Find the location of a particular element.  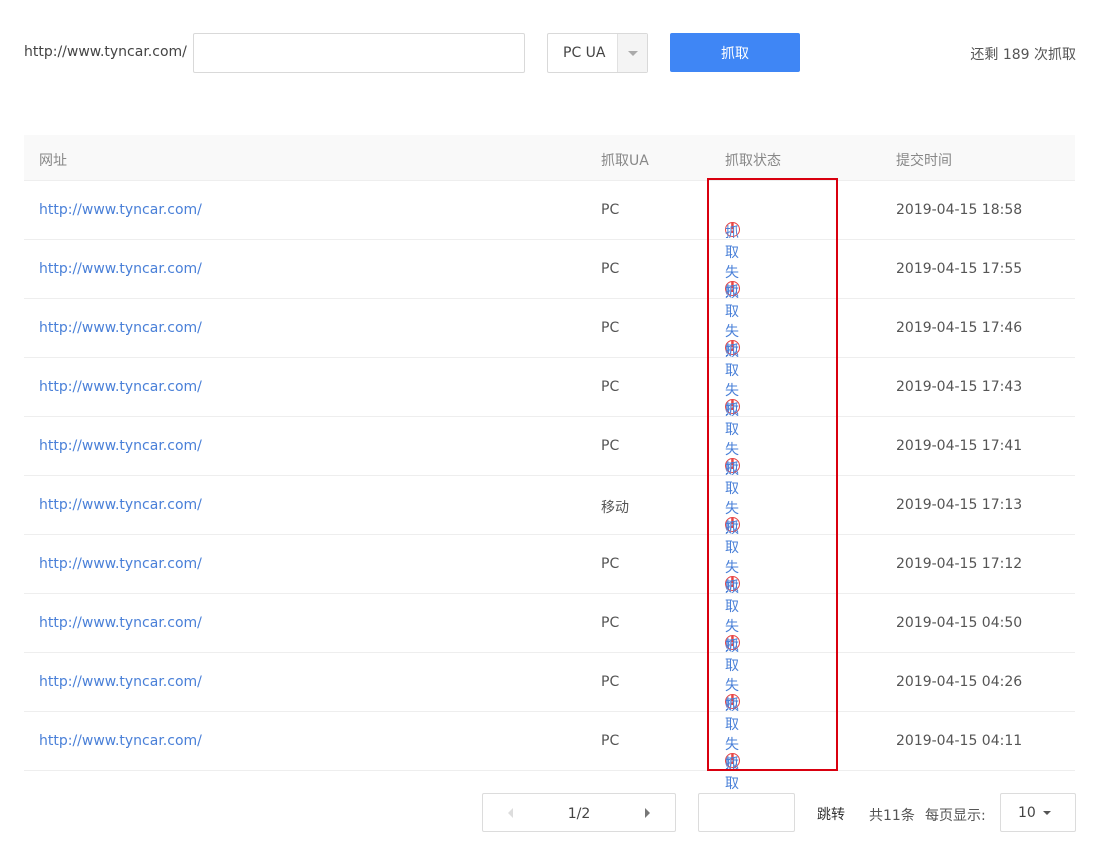

per-page-label: 每页显示: is located at coordinates (955, 816).